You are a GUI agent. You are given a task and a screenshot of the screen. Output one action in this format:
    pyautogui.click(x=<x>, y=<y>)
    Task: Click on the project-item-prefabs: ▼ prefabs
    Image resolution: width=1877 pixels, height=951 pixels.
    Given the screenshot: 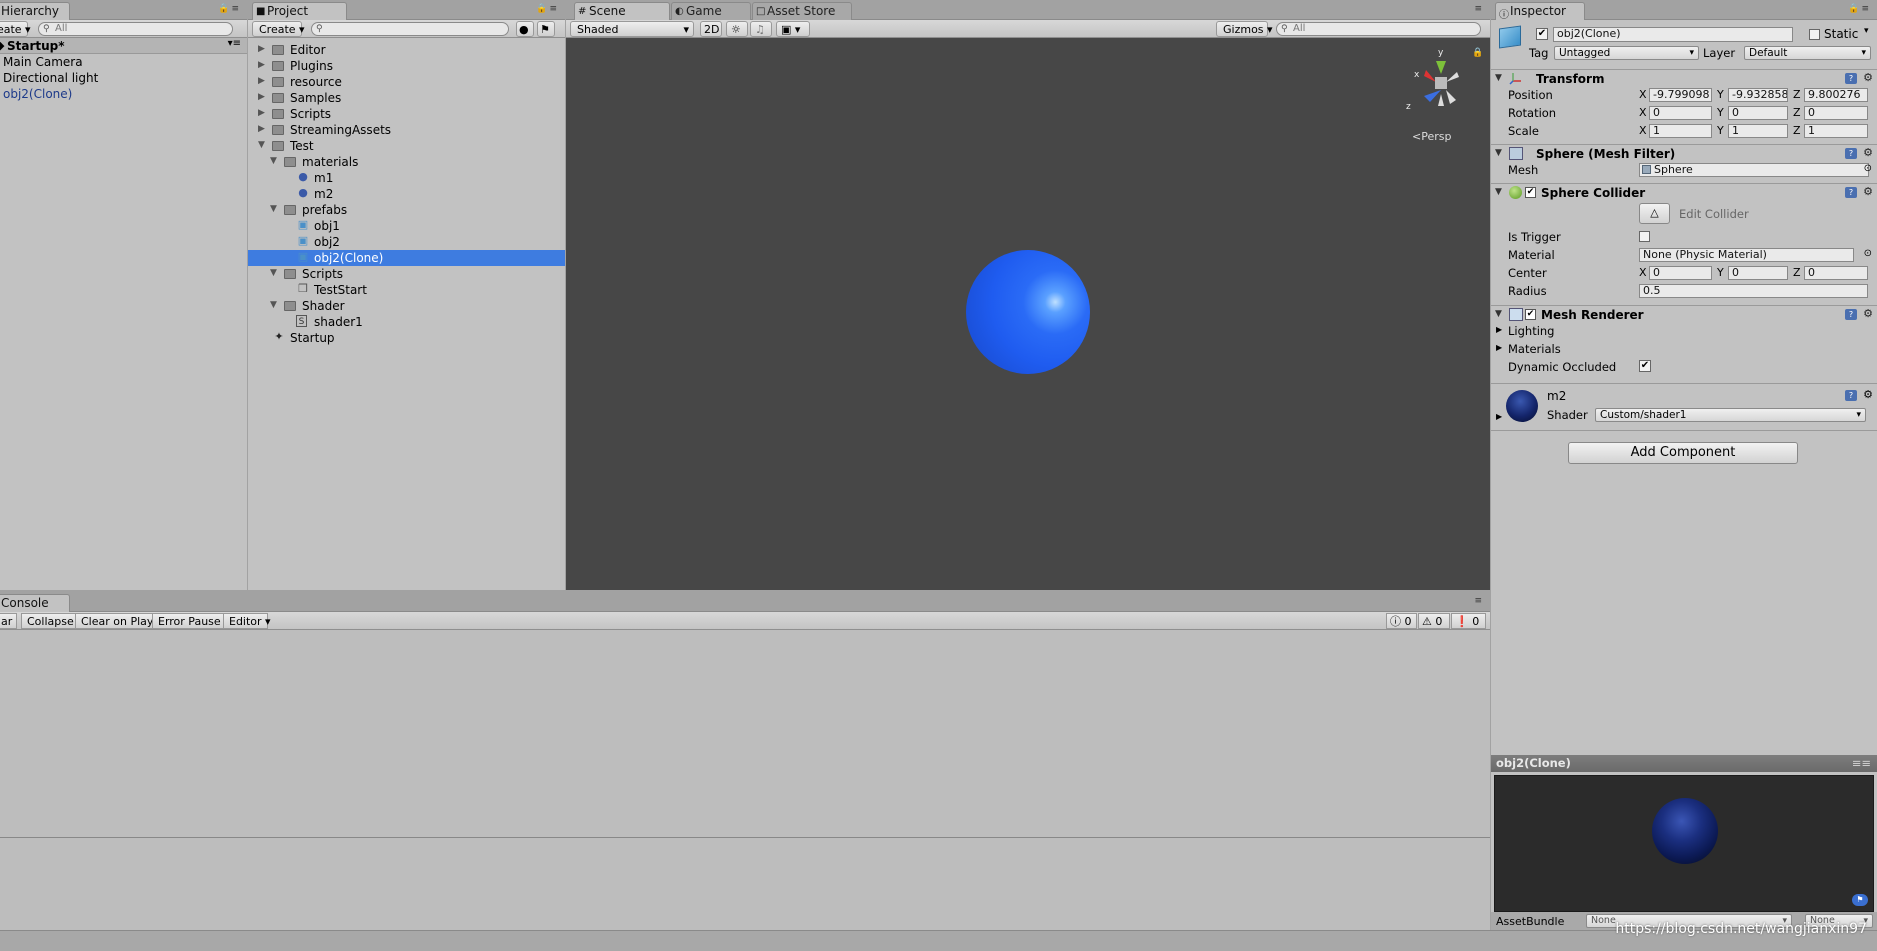 What is the action you would take?
    pyautogui.click(x=406, y=210)
    